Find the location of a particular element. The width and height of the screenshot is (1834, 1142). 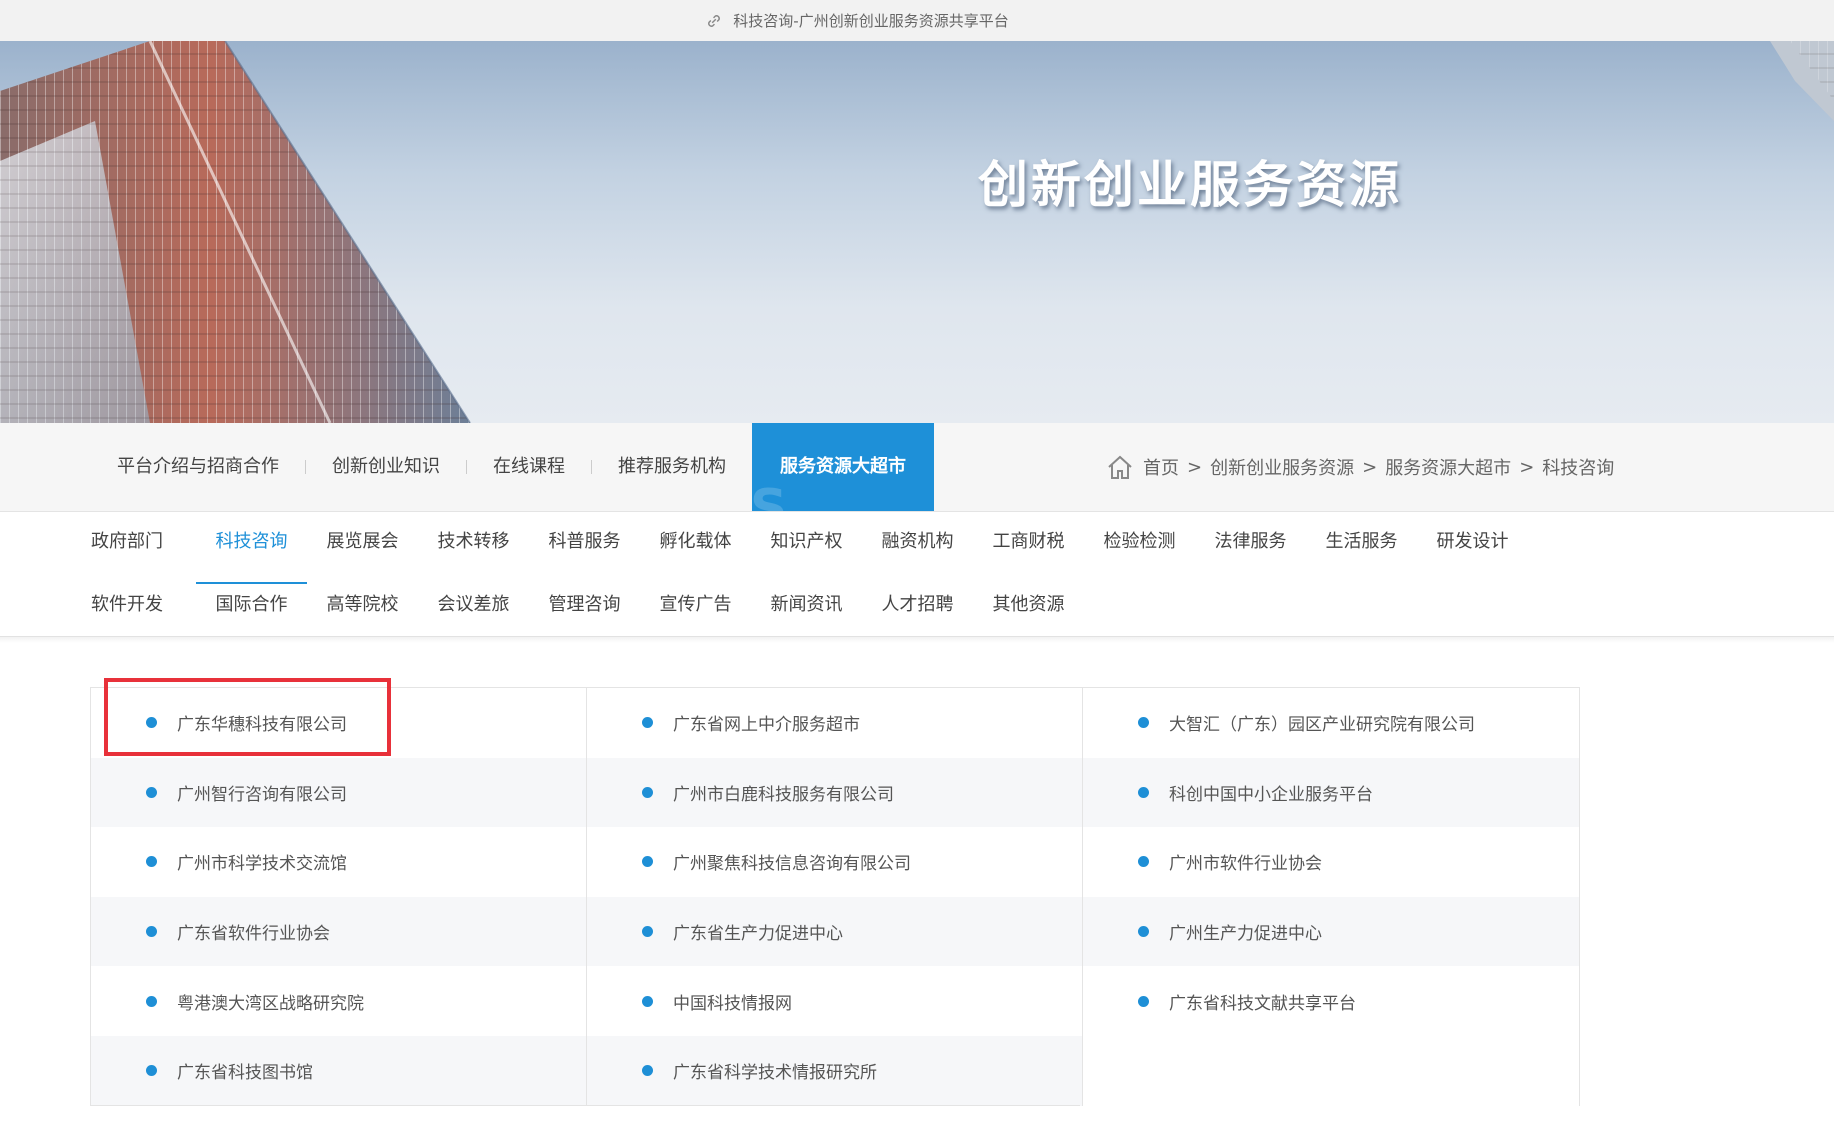

category-exhibitions: 展览展会 is located at coordinates (362, 541).